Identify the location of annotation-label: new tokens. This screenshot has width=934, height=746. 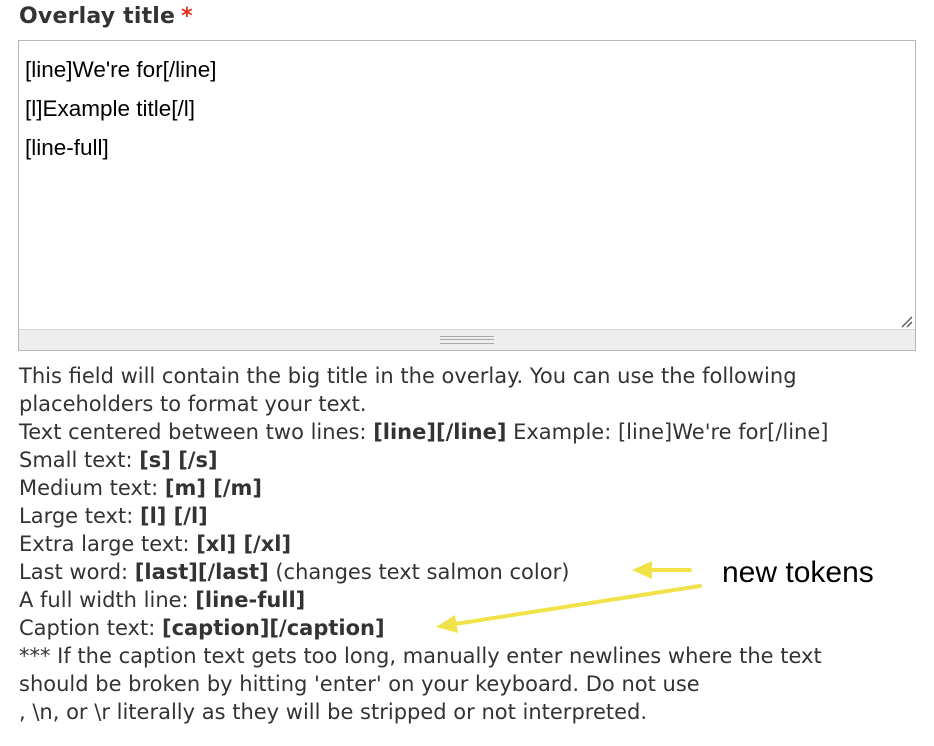
(798, 572).